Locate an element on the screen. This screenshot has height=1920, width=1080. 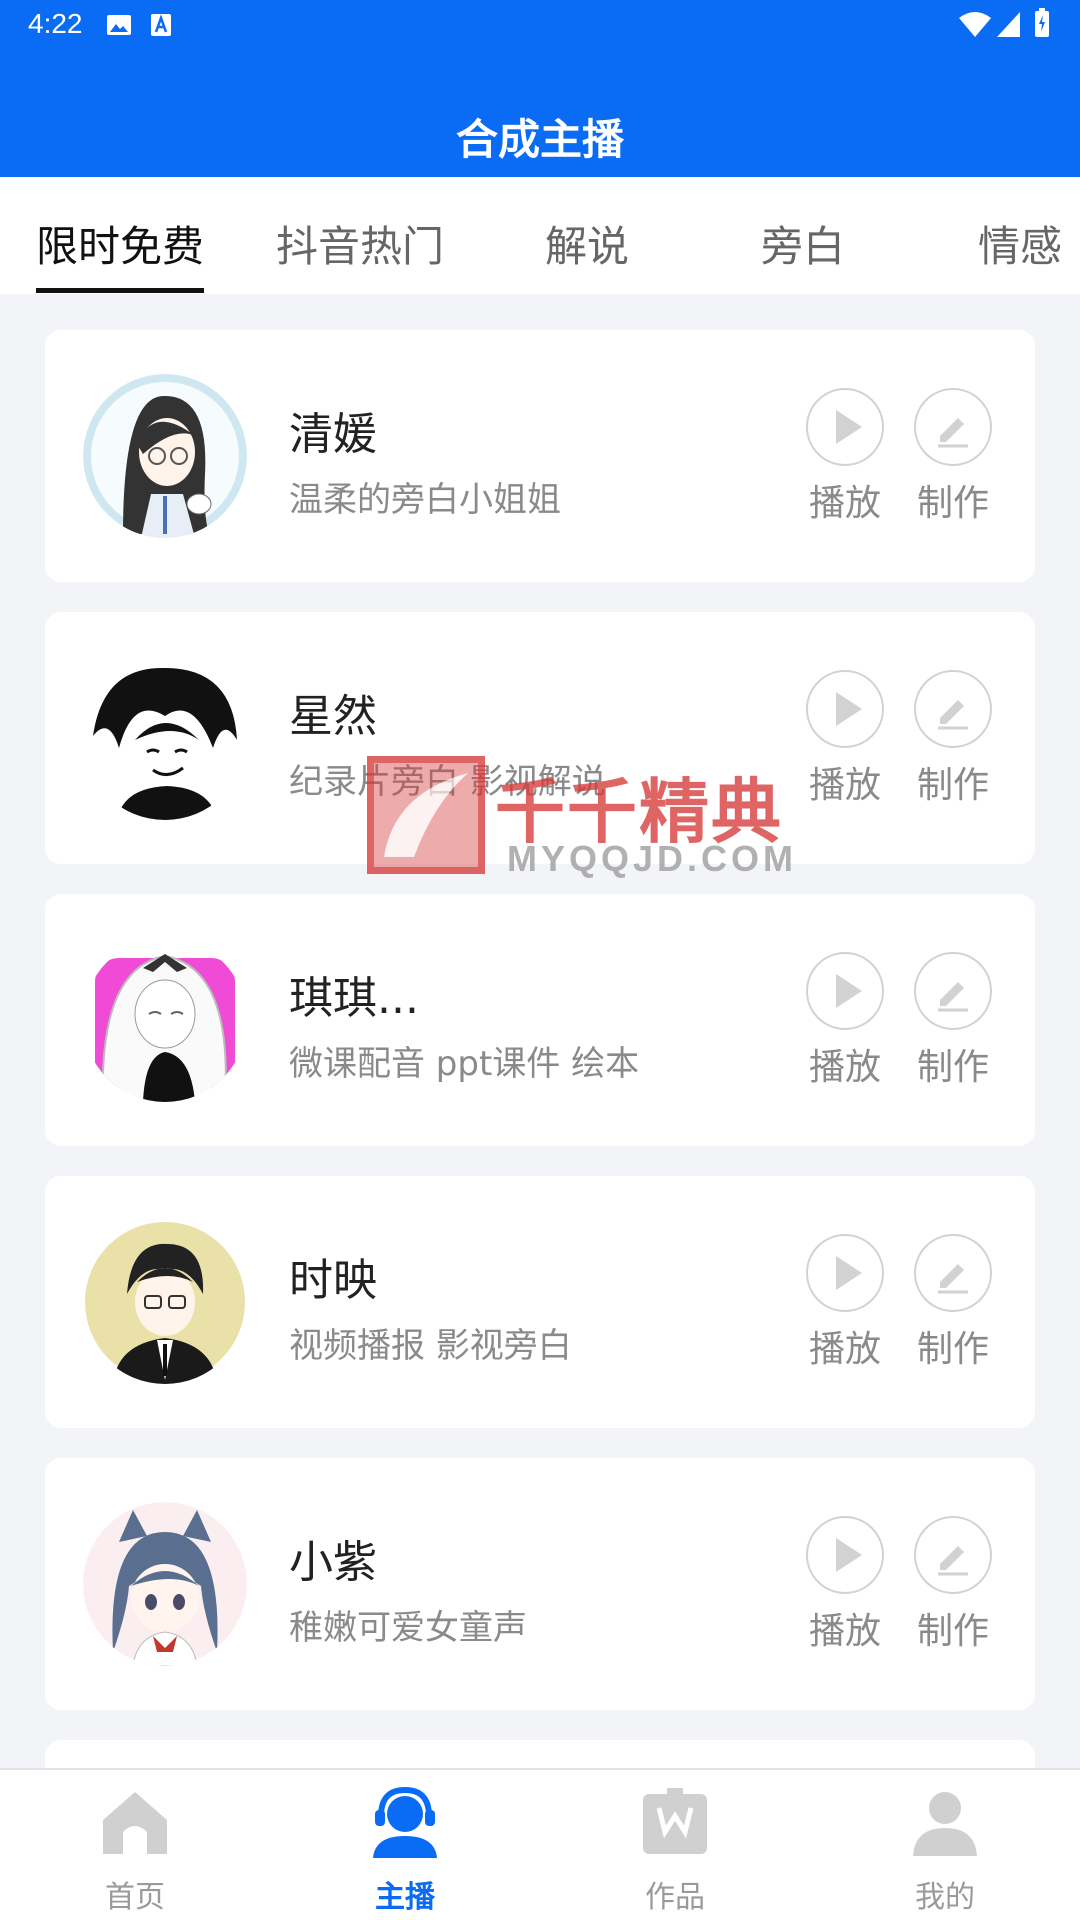
headset-user-icon is located at coordinates (405, 1822).